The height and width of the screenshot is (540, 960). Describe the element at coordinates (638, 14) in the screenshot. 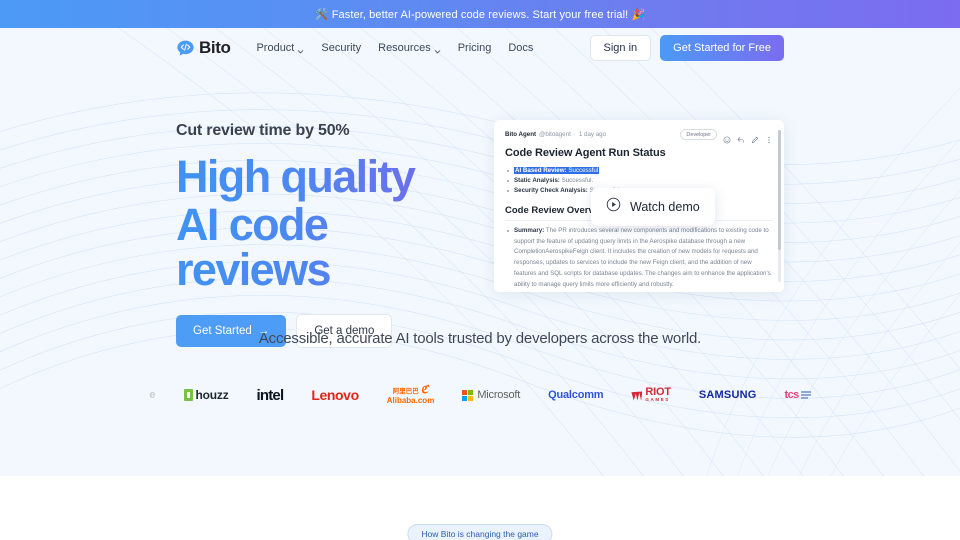

I see `party-popper-icon: 🎉` at that location.